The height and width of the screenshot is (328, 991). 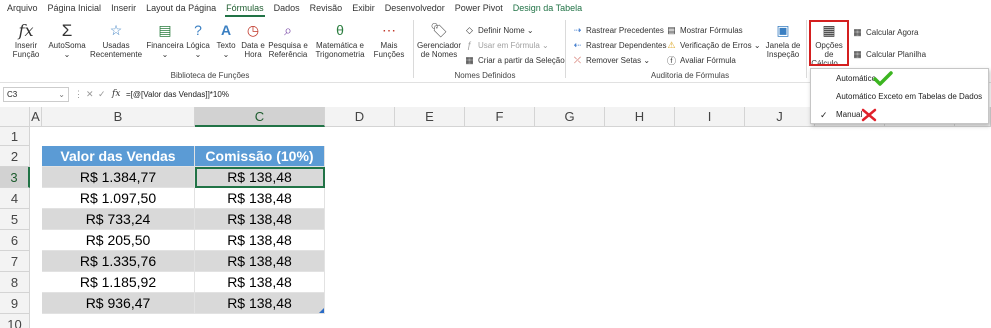 What do you see at coordinates (75, 8) in the screenshot?
I see `tab-pagina-inicial: Página Inicial` at bounding box center [75, 8].